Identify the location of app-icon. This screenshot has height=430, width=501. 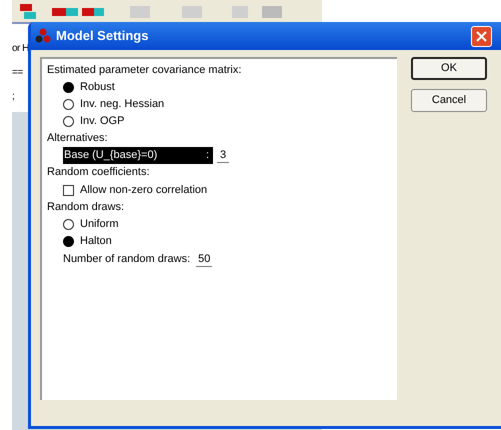
(43, 36).